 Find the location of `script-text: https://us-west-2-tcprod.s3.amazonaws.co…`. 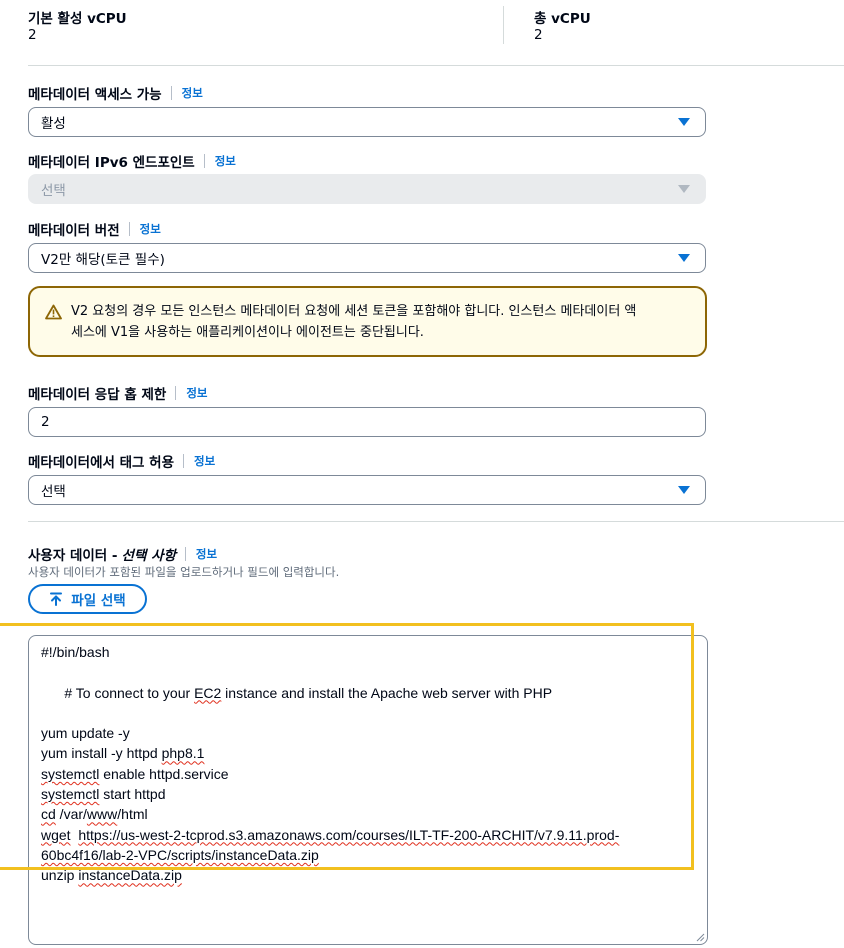

script-text: https://us-west-2-tcprod.s3.amazonaws.co… is located at coordinates (349, 834).